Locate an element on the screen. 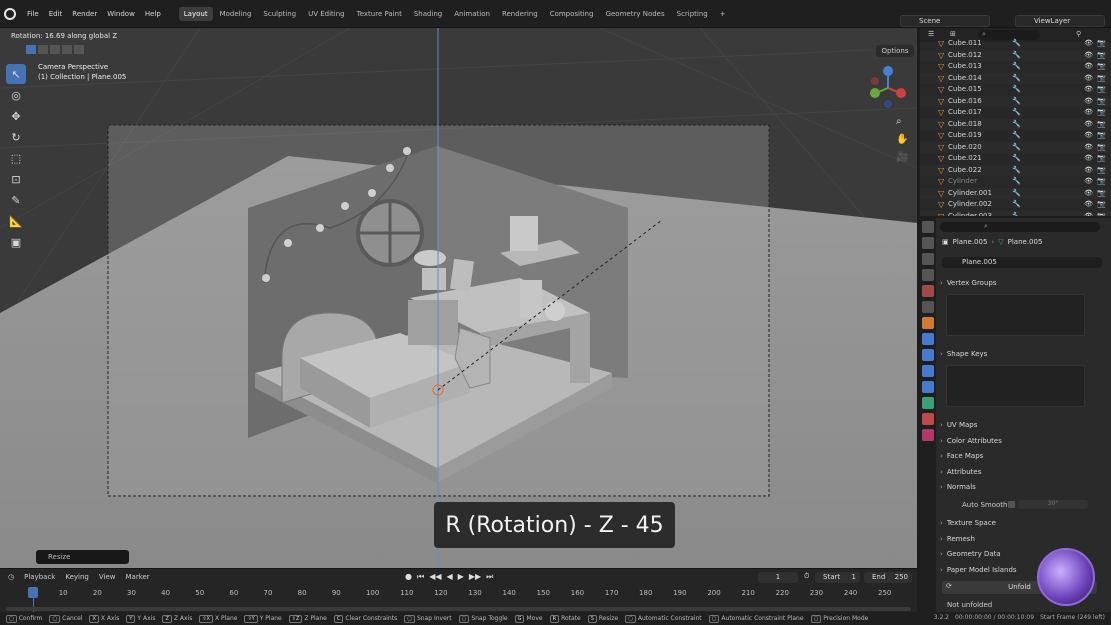  outliner-row: ▽ Cube.020 🔧 👁 📷 is located at coordinates (1015, 147).